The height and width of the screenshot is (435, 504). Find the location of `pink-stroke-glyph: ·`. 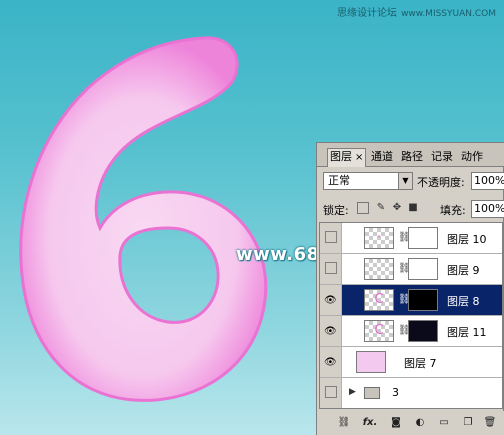

pink-stroke-glyph: · is located at coordinates (379, 237).